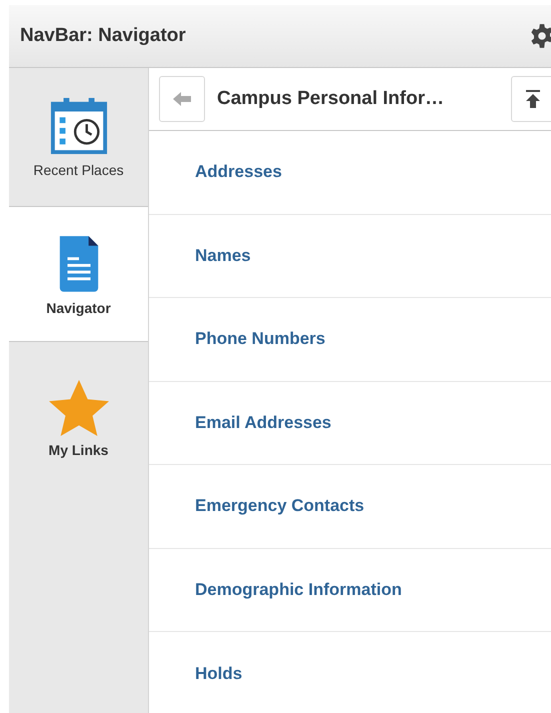 The height and width of the screenshot is (713, 551). I want to click on menu-link: Addresses, so click(238, 172).